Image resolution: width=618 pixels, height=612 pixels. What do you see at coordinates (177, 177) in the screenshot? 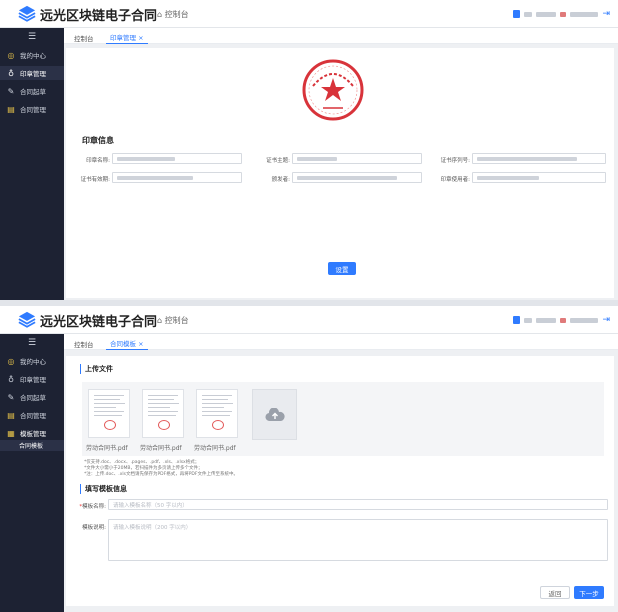
I see `cert-validity-field` at bounding box center [177, 177].